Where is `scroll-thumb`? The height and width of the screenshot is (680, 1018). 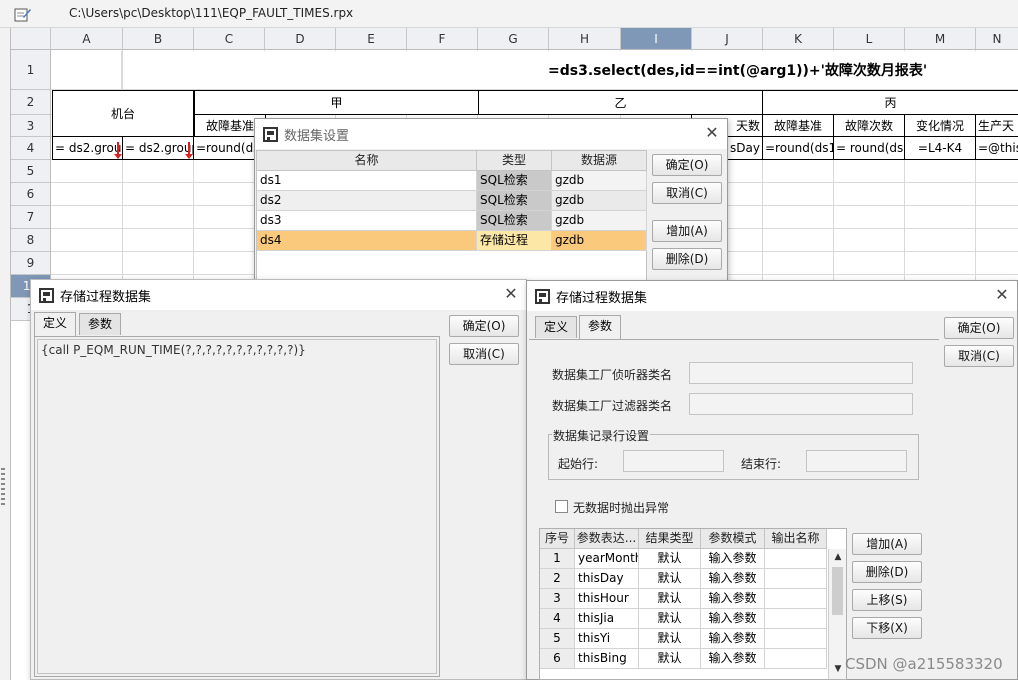
scroll-thumb is located at coordinates (837, 591).